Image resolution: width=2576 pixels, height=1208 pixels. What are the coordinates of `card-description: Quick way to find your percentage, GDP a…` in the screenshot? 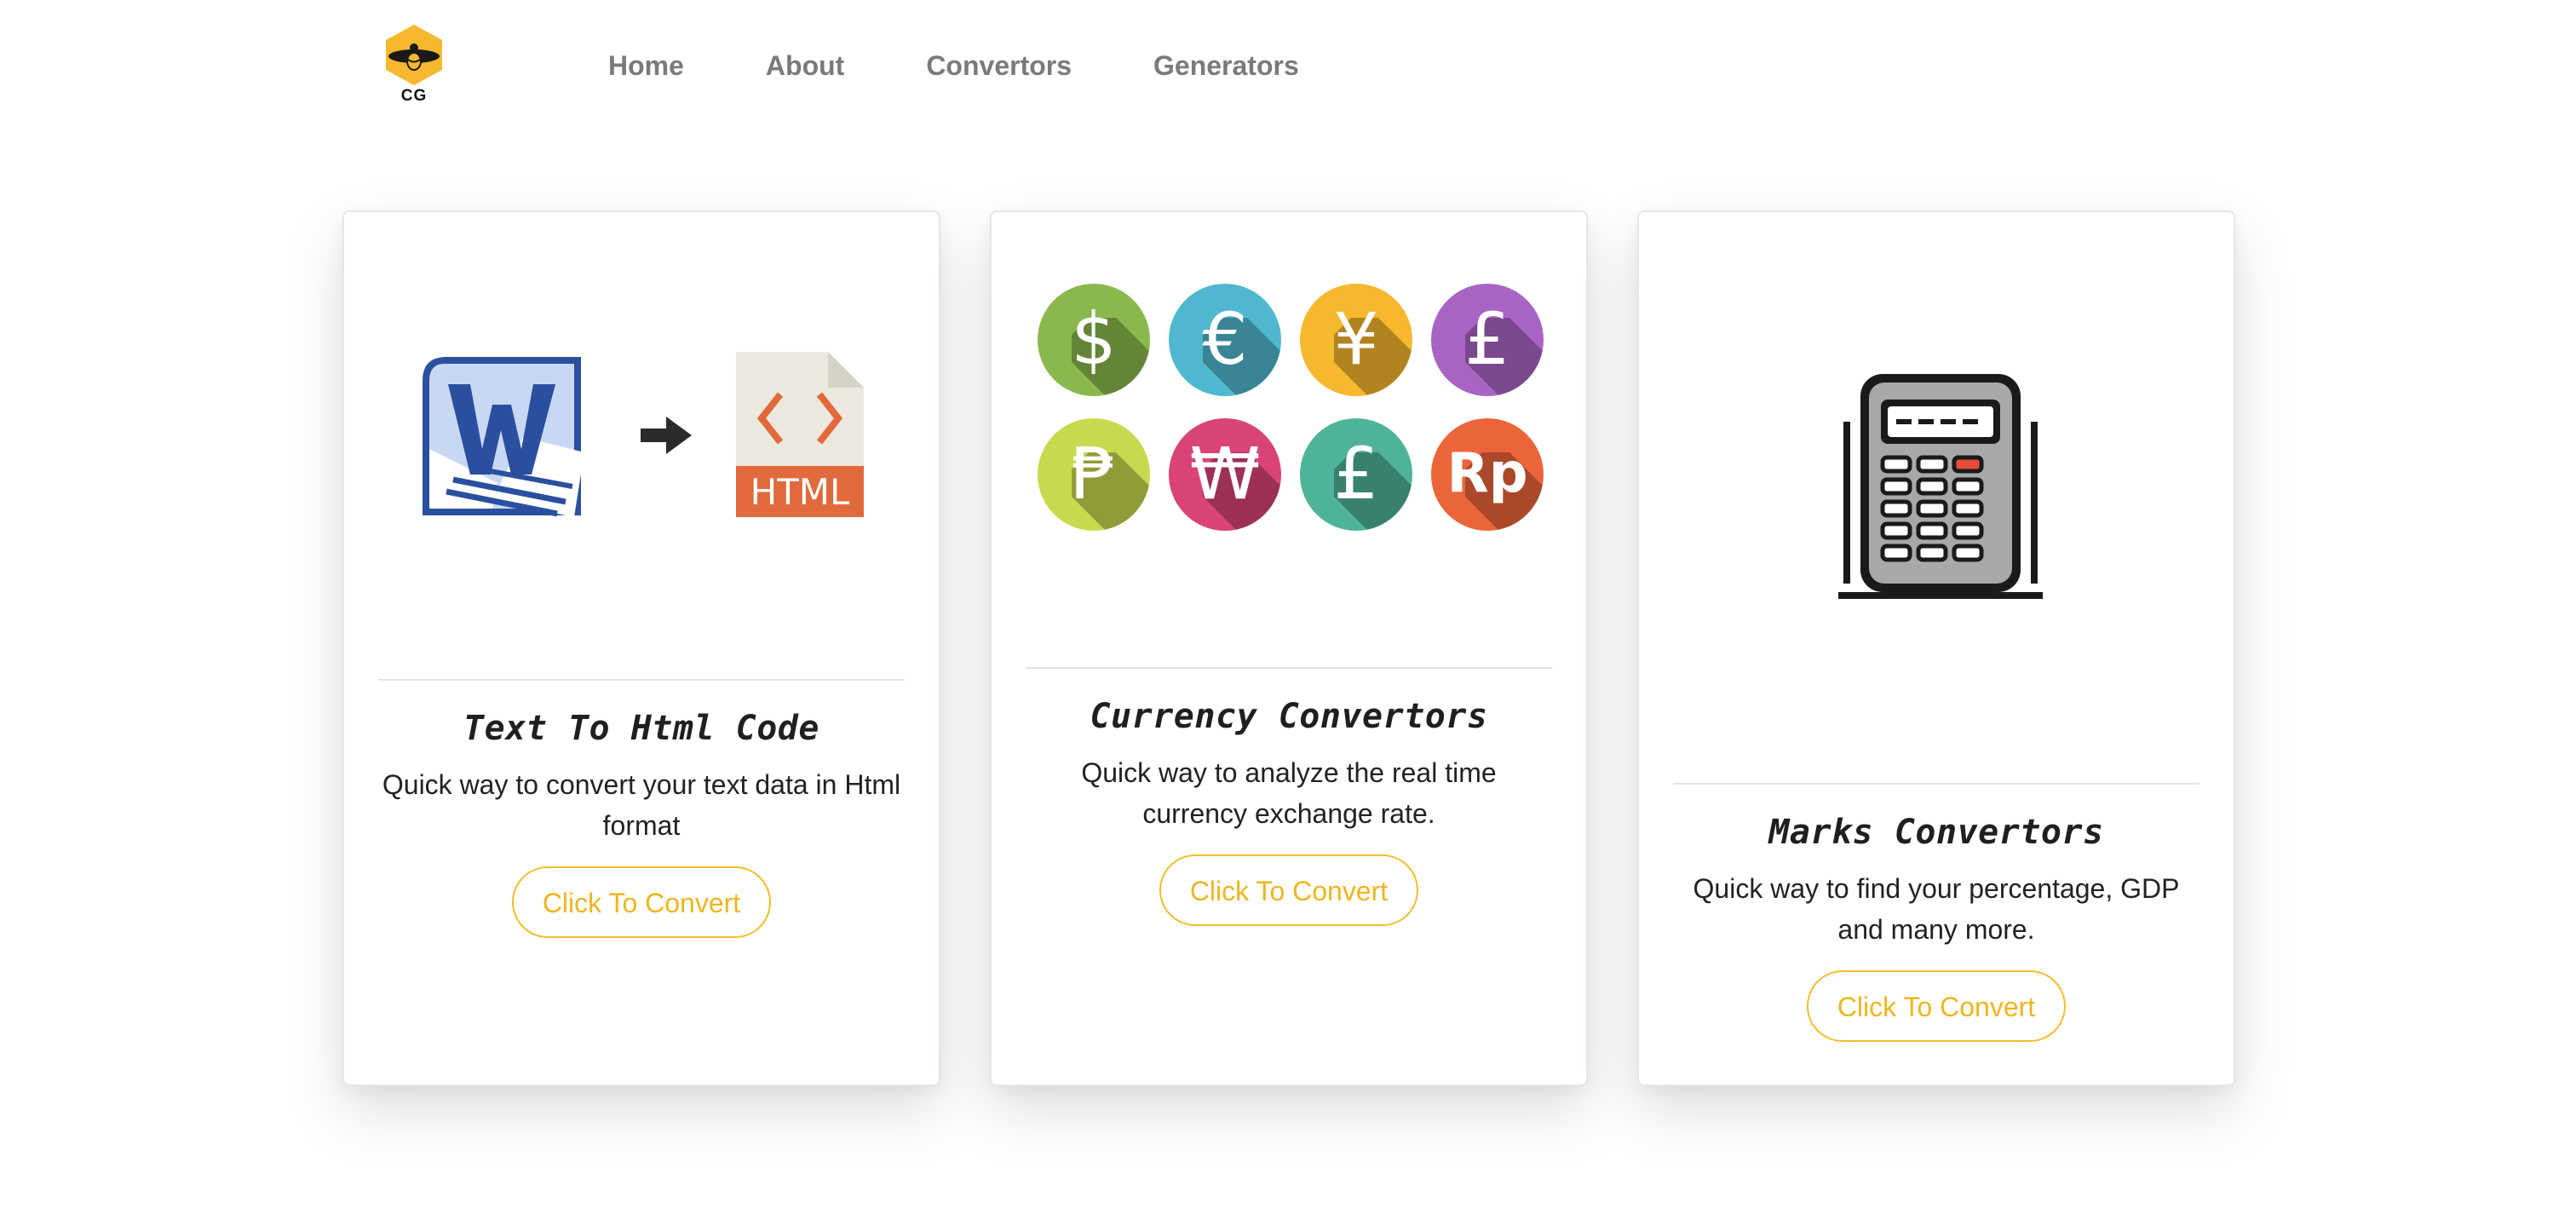 It's located at (1937, 909).